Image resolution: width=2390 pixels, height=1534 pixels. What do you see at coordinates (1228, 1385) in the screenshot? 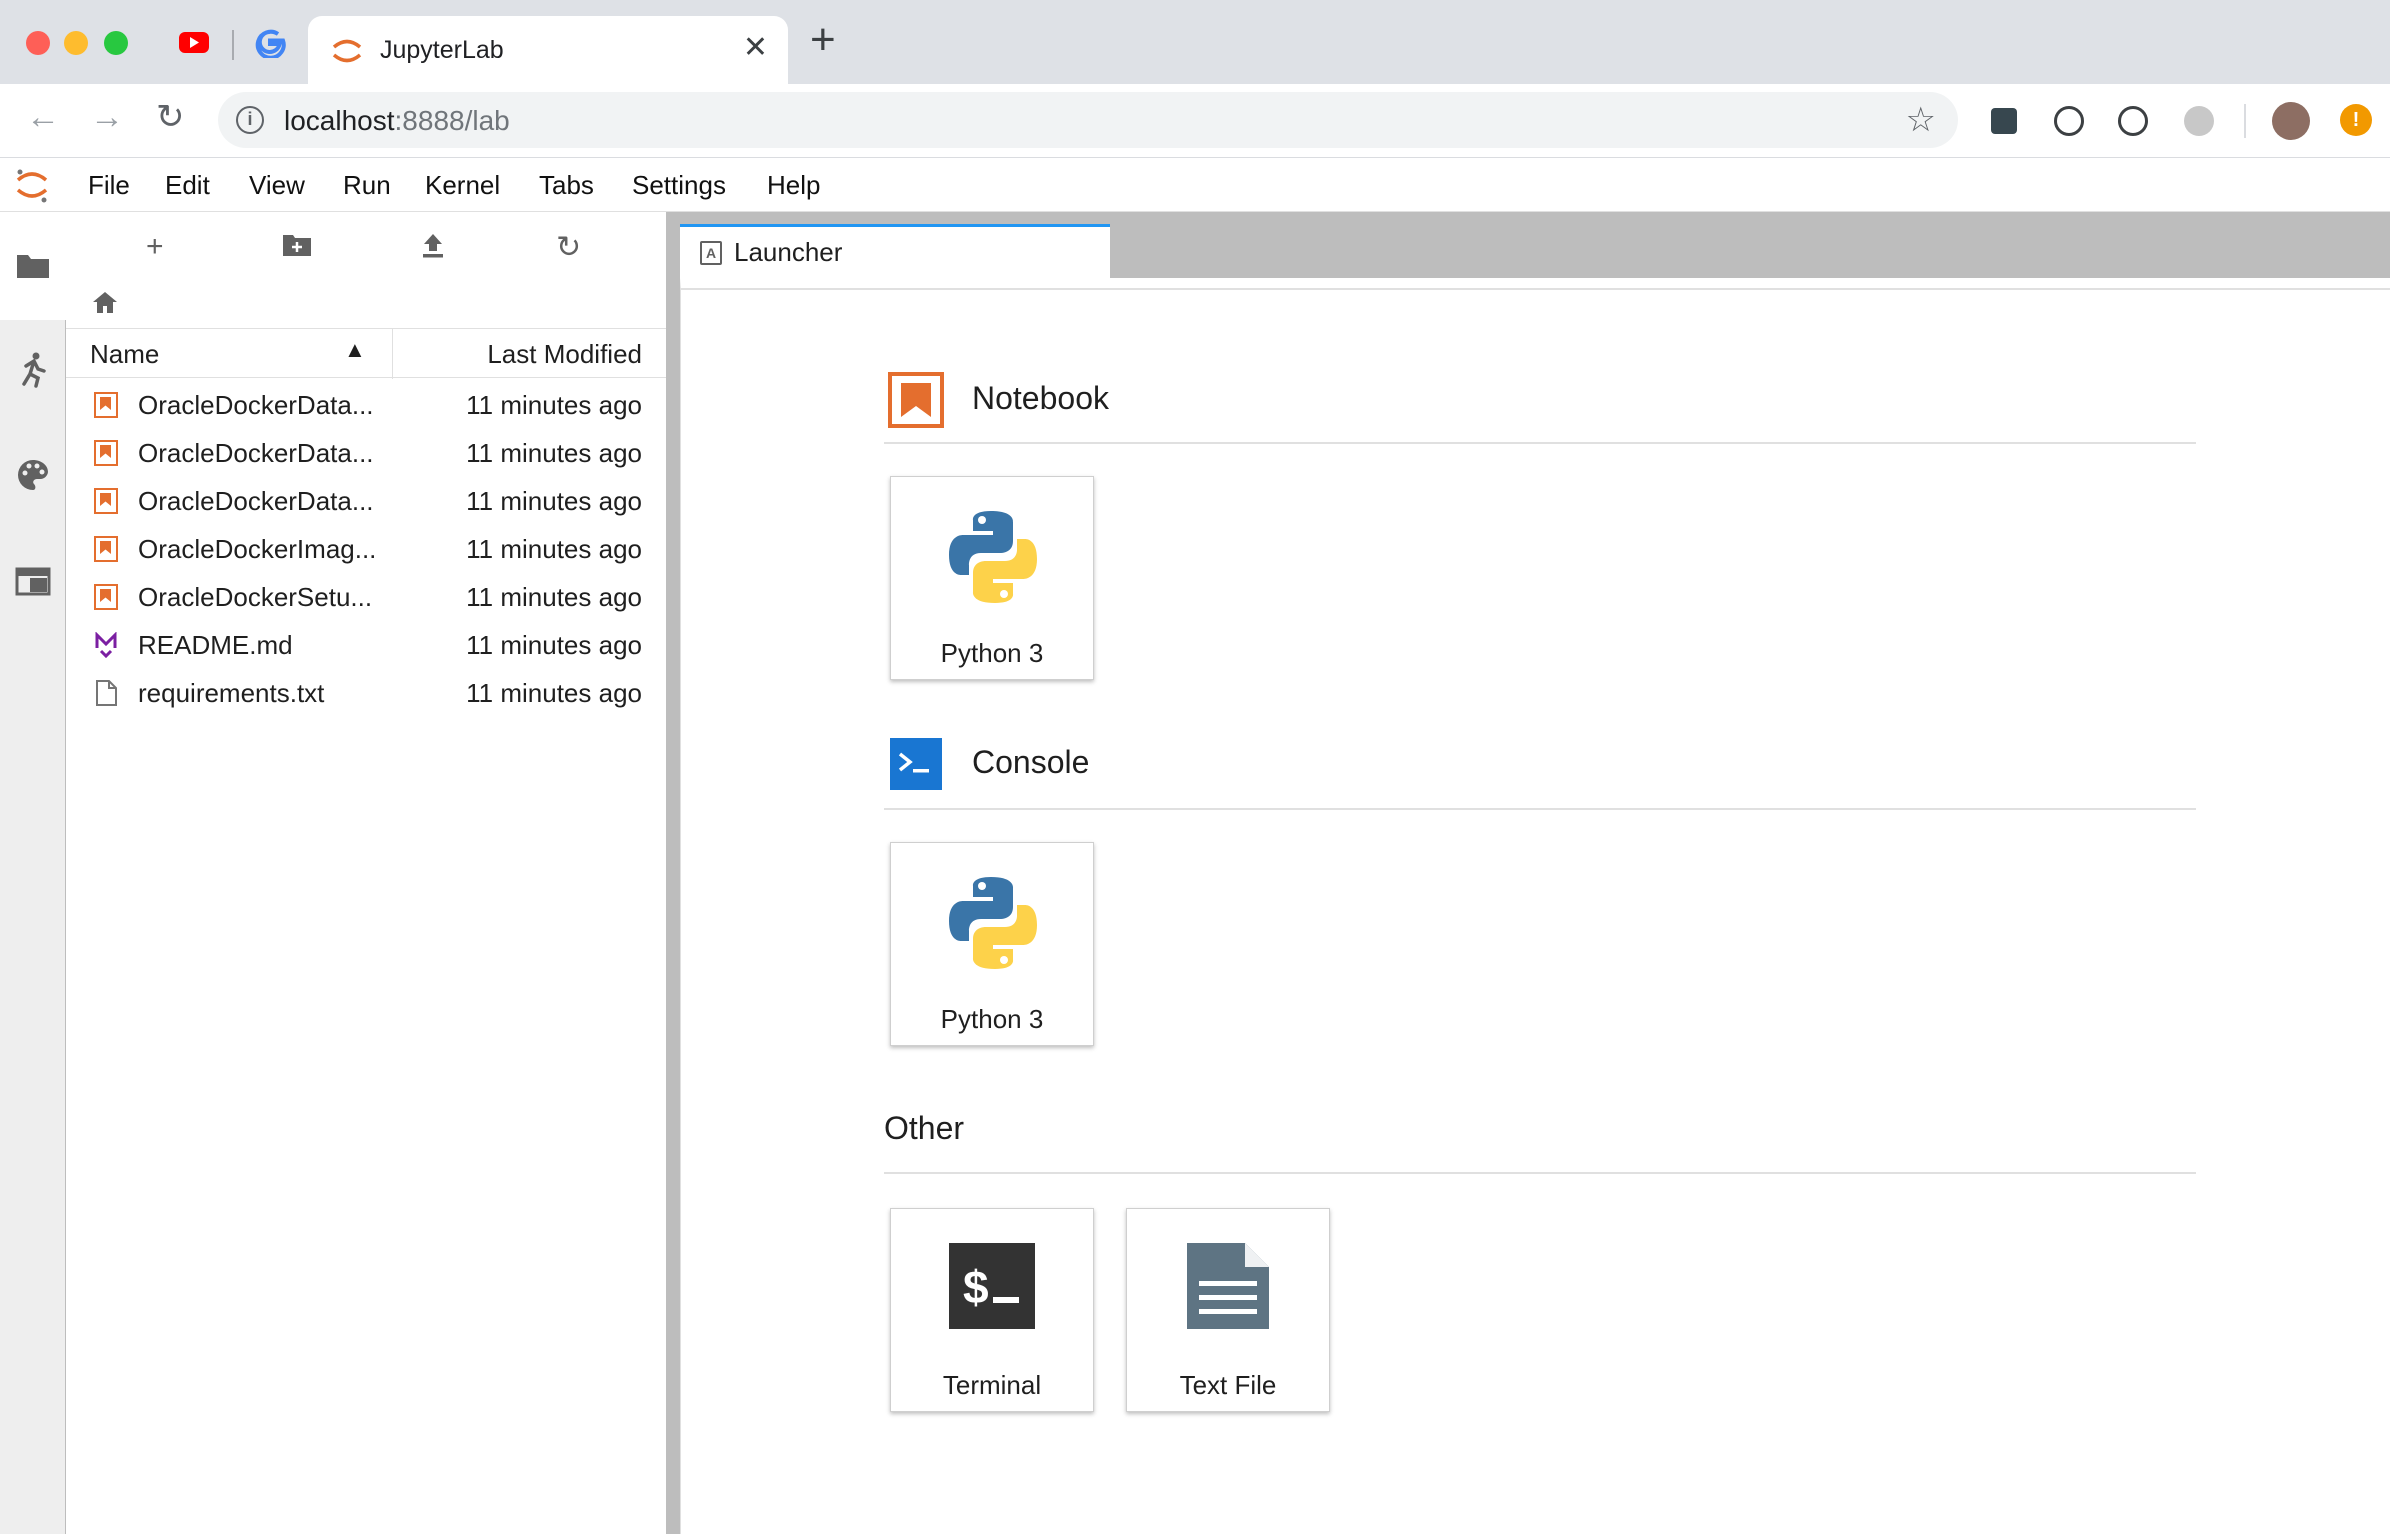
I see `card-label: Text File` at bounding box center [1228, 1385].